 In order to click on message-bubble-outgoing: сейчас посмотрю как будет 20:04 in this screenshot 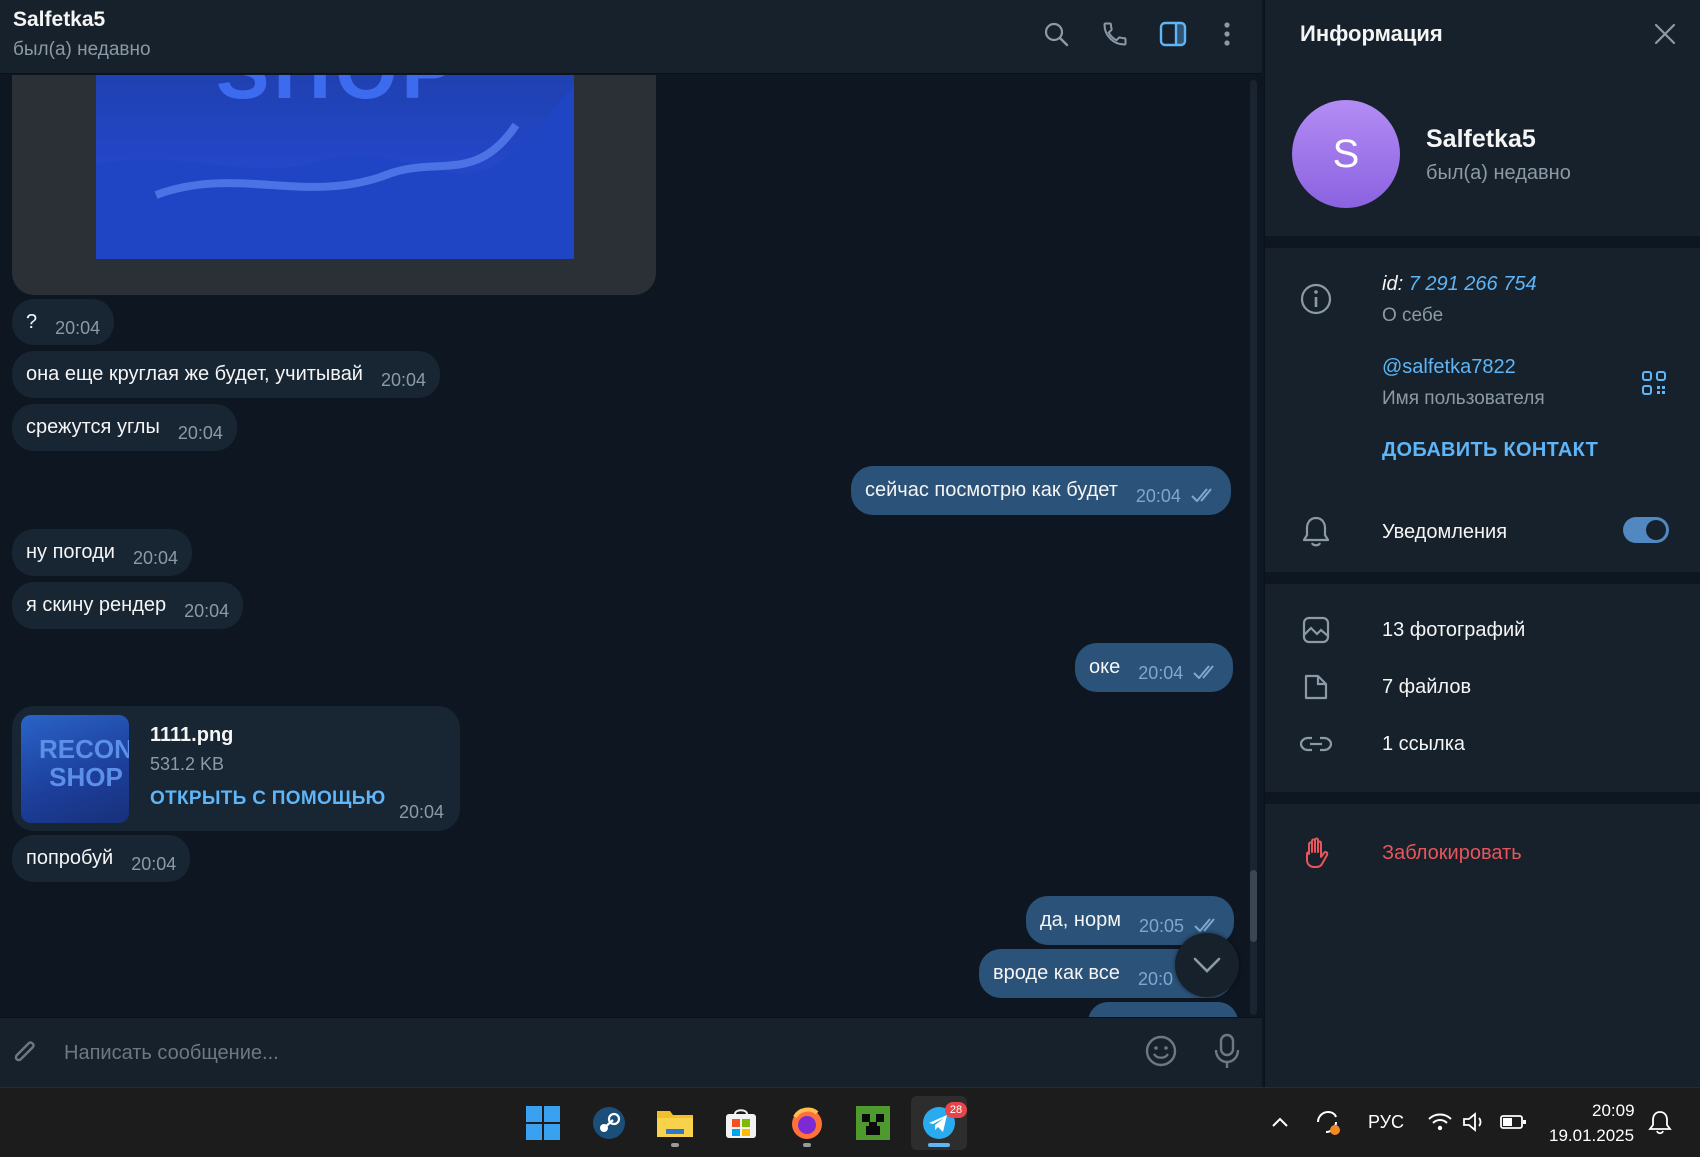, I will do `click(1041, 490)`.